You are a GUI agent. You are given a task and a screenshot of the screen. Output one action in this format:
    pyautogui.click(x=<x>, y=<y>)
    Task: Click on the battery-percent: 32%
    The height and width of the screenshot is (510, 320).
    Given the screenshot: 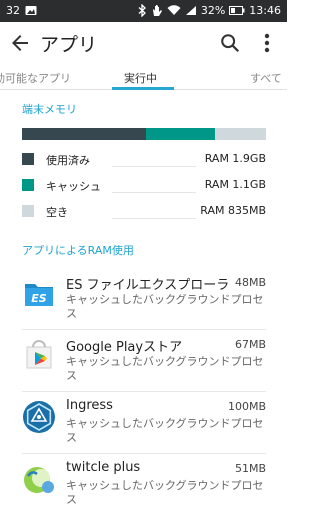 What is the action you would take?
    pyautogui.click(x=213, y=10)
    